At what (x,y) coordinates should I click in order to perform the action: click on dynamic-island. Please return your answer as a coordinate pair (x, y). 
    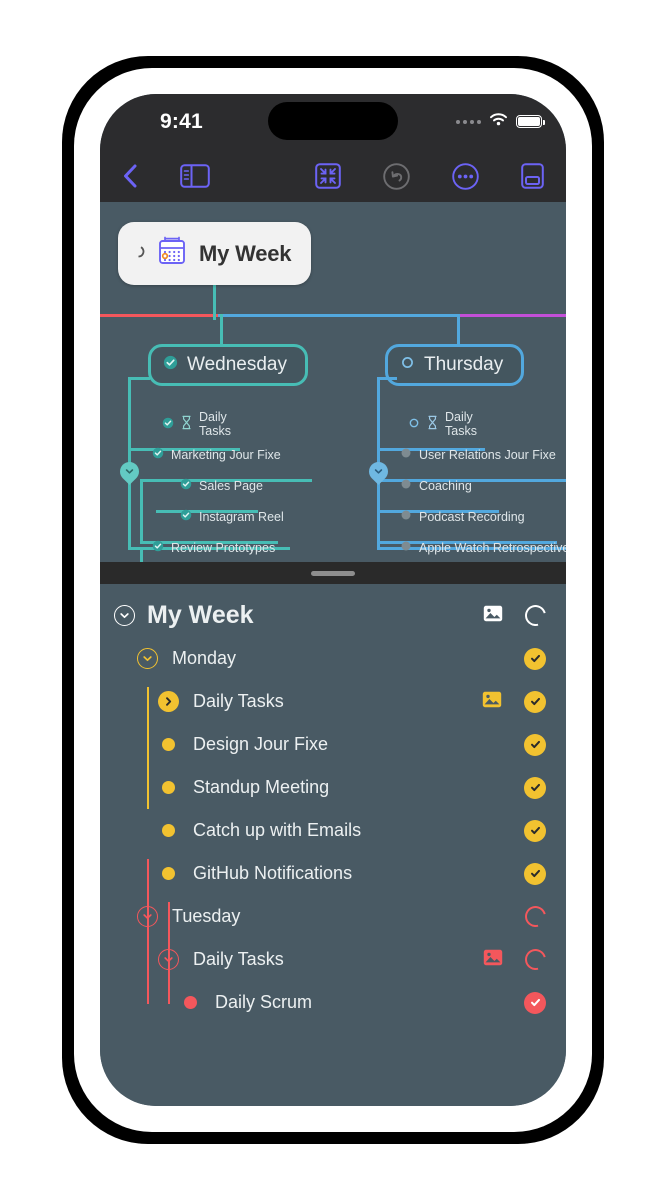
    Looking at the image, I should click on (333, 121).